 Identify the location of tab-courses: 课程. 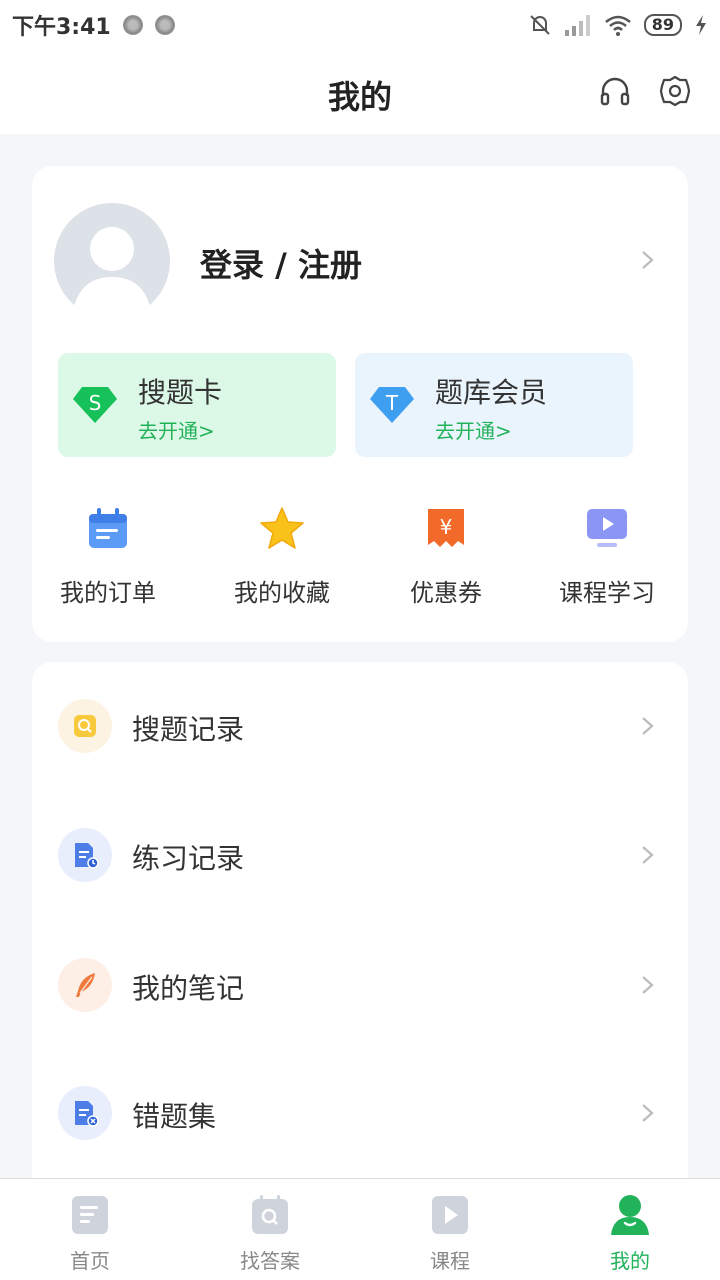
(450, 1229).